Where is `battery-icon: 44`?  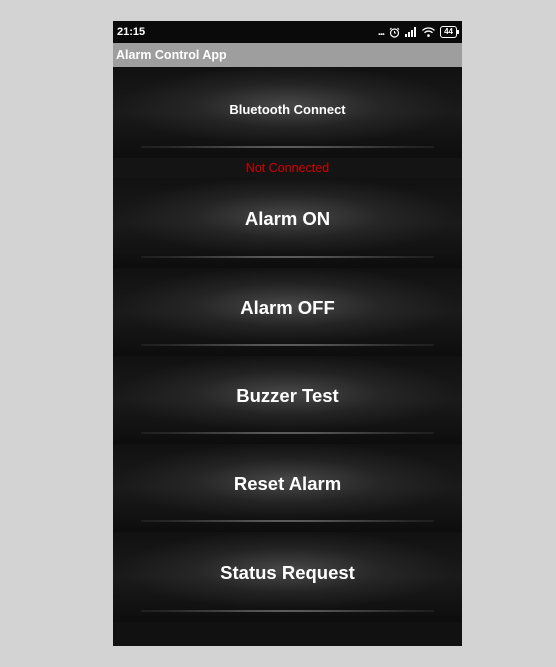 battery-icon: 44 is located at coordinates (449, 32).